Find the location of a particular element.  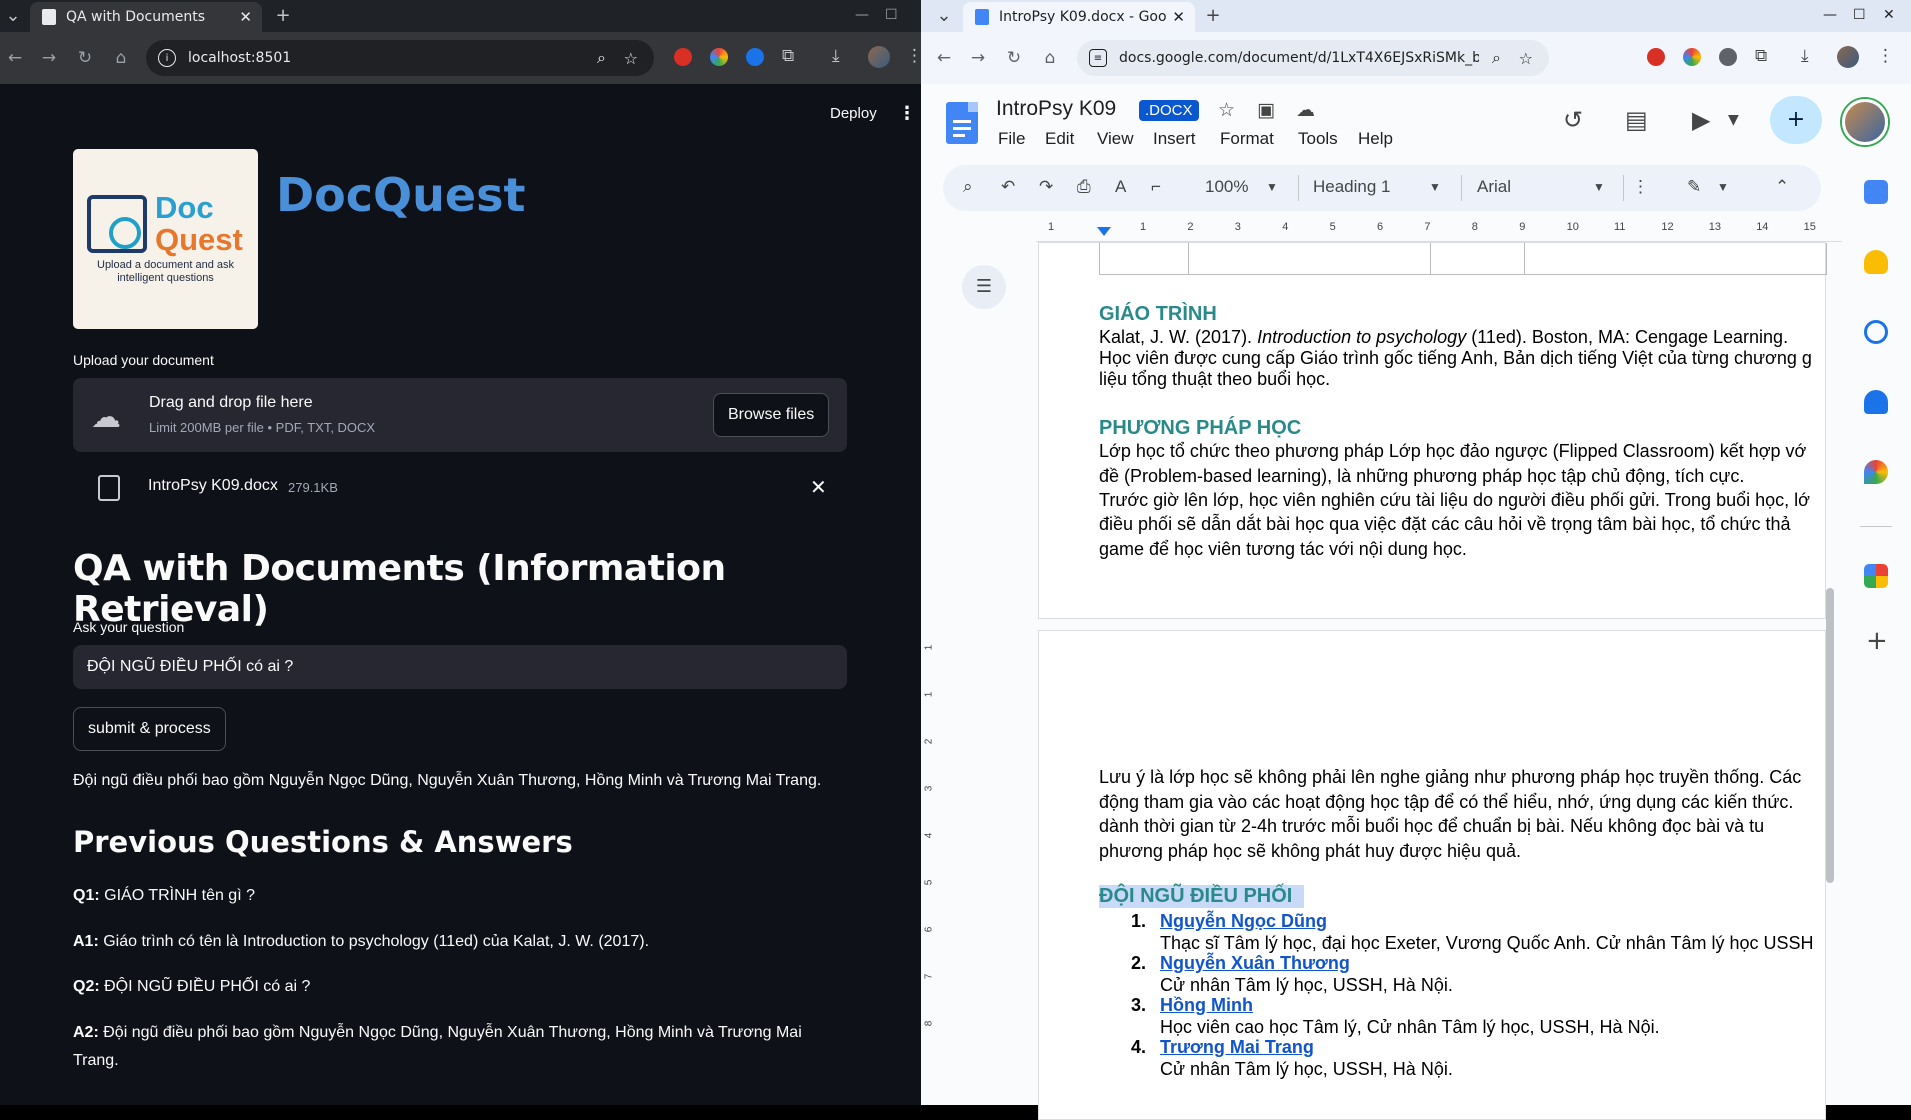

redo-icon: ↷ is located at coordinates (1046, 187).